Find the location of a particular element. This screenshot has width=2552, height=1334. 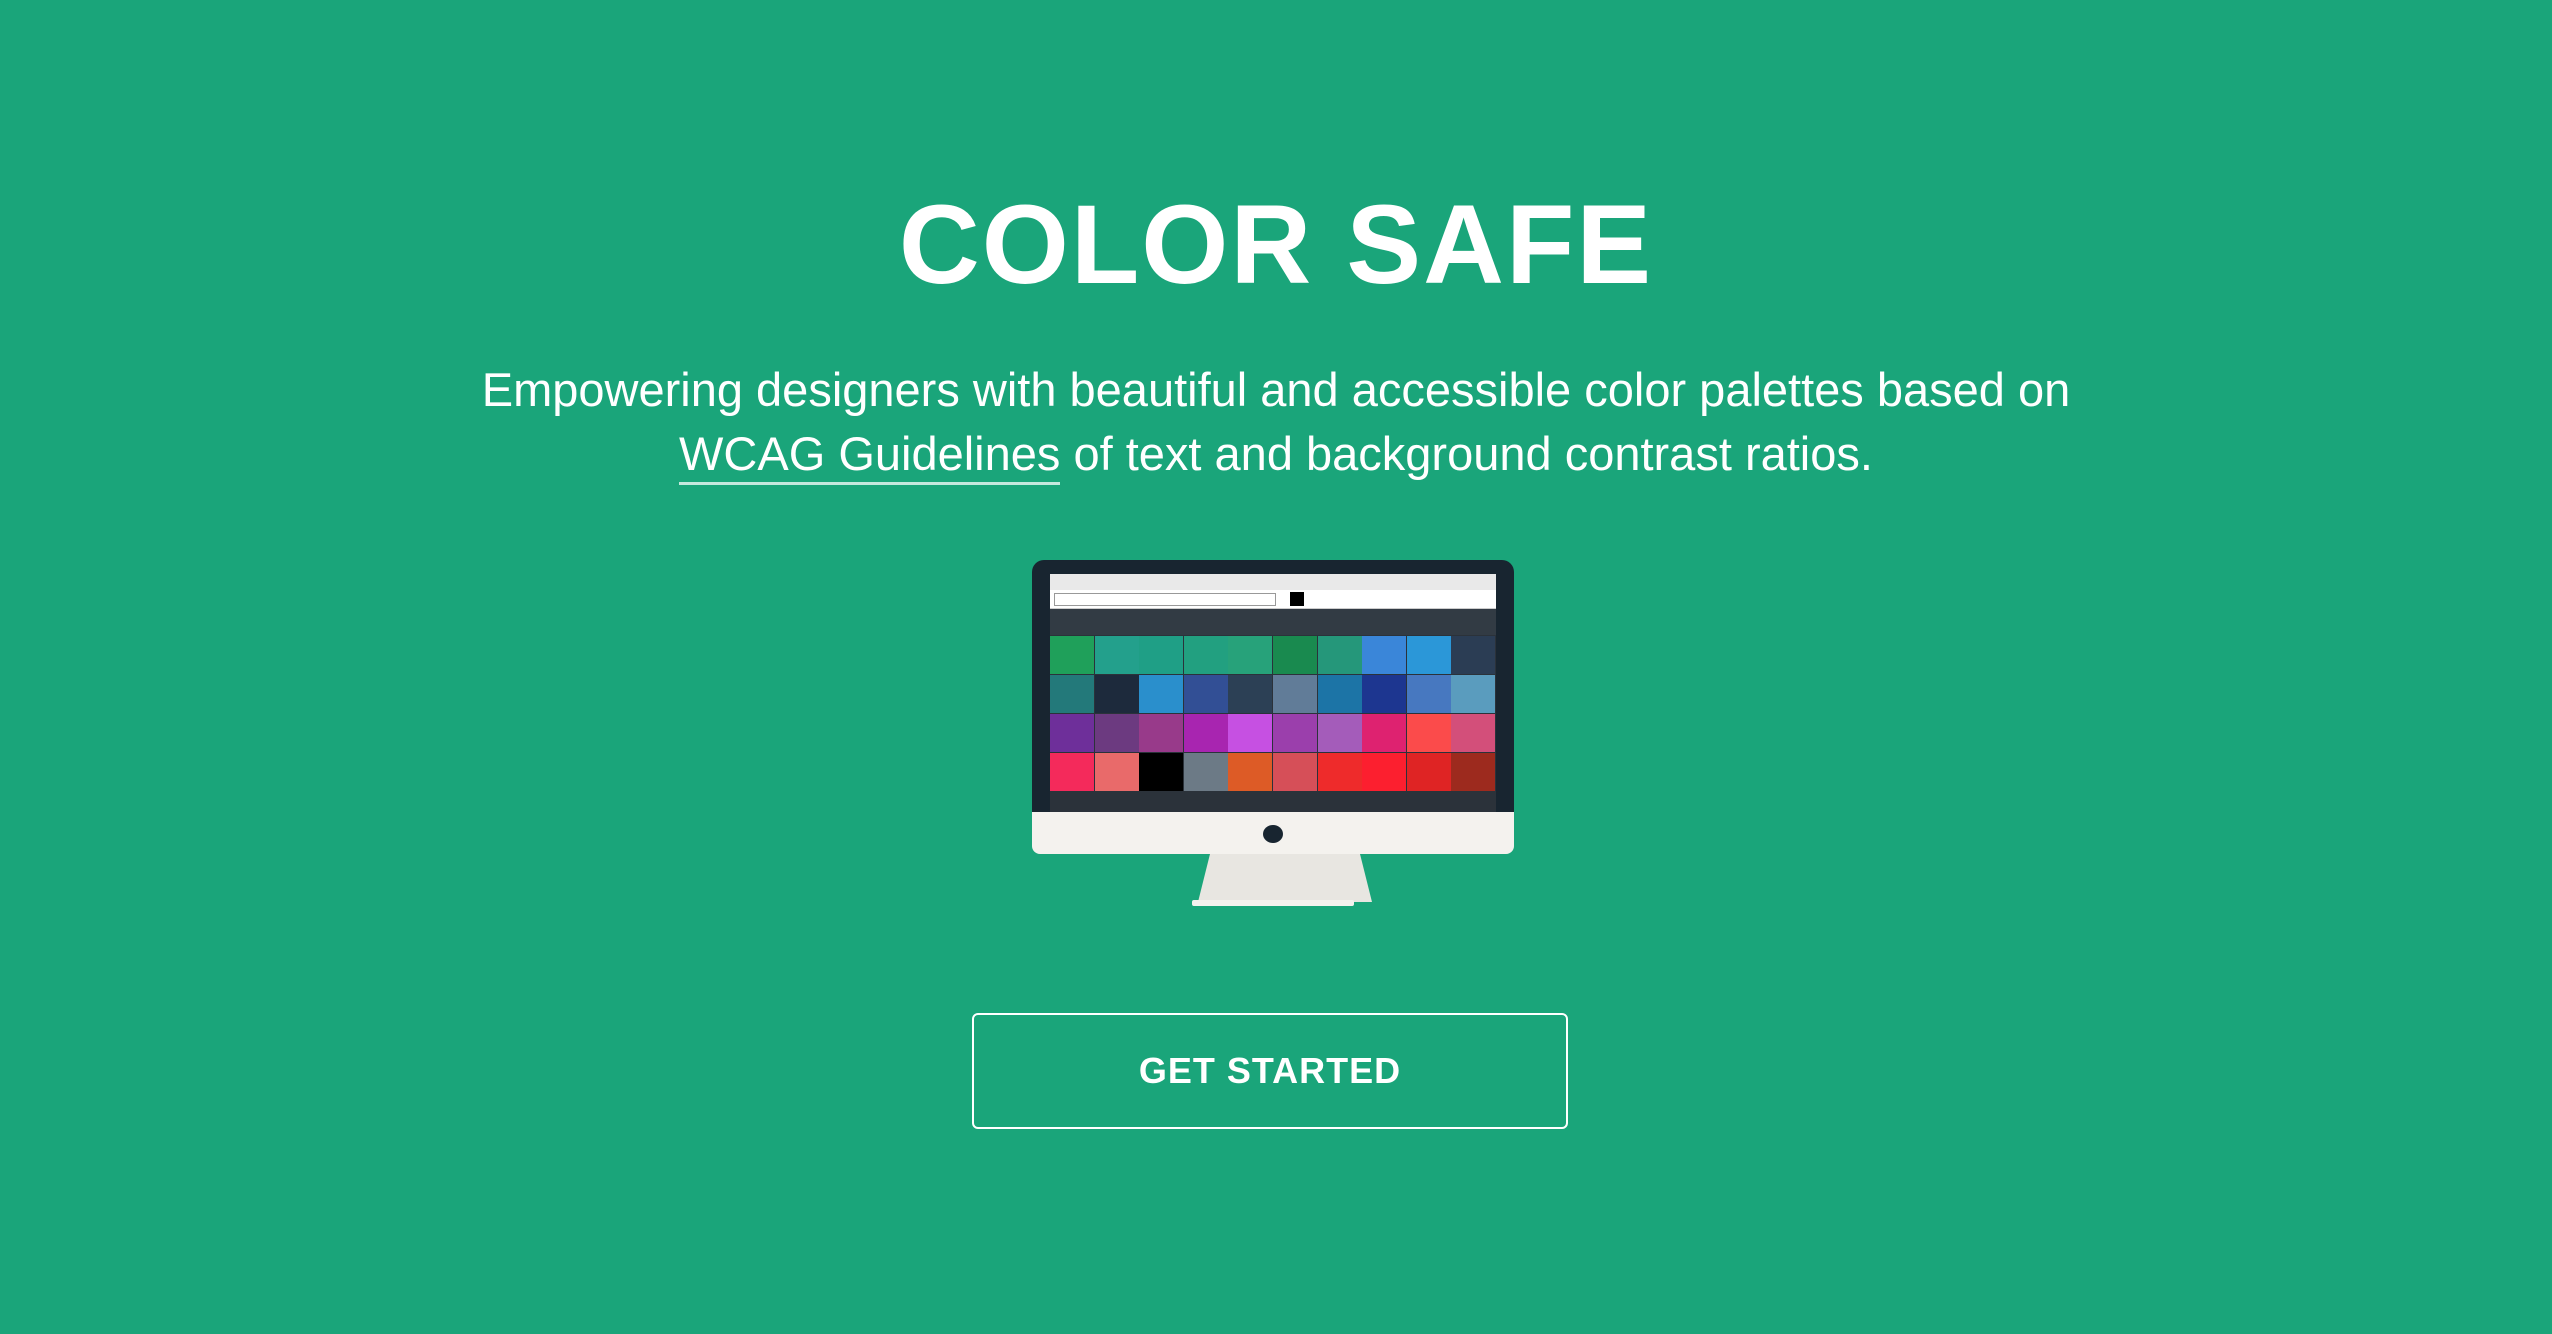

monitor-logo-icon is located at coordinates (1273, 834).